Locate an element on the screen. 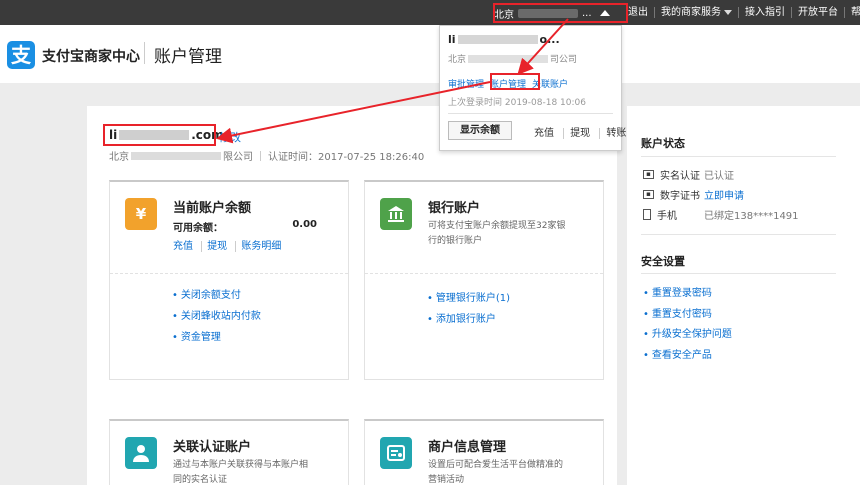  annotation-arrows is located at coordinates (392, 81).